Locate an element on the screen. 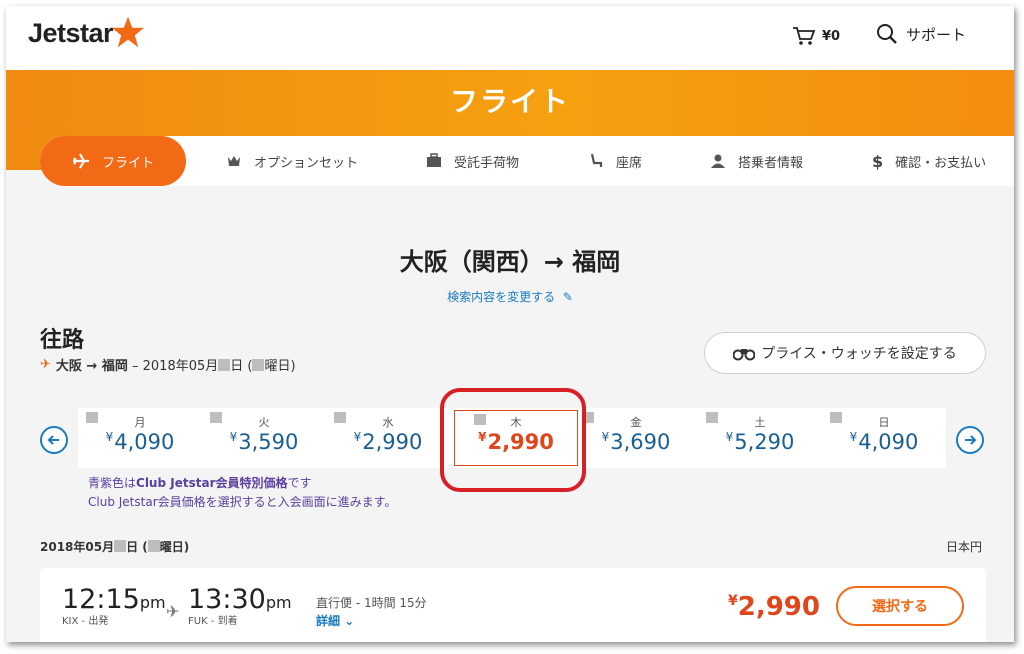  select-flight-button: 選択する is located at coordinates (900, 606).